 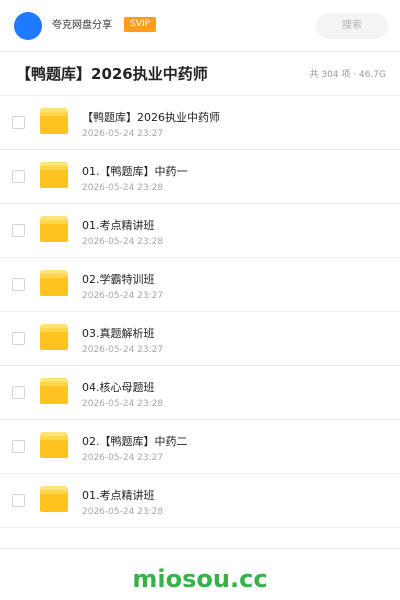 I want to click on item-name: 01.【鸭题库】中药一, so click(x=135, y=171).